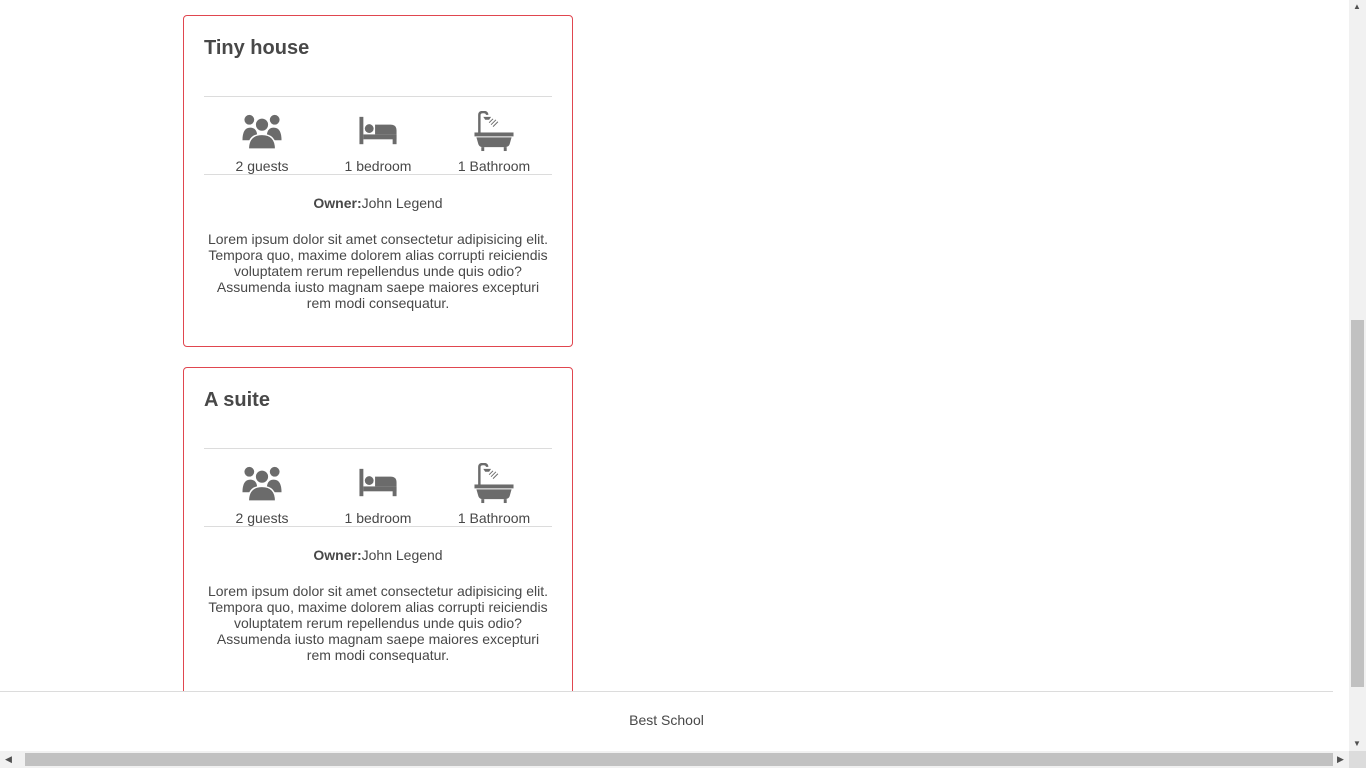 This screenshot has height=768, width=1366. What do you see at coordinates (1357, 6) in the screenshot?
I see `scroll-up-arrow-icon: ▲` at bounding box center [1357, 6].